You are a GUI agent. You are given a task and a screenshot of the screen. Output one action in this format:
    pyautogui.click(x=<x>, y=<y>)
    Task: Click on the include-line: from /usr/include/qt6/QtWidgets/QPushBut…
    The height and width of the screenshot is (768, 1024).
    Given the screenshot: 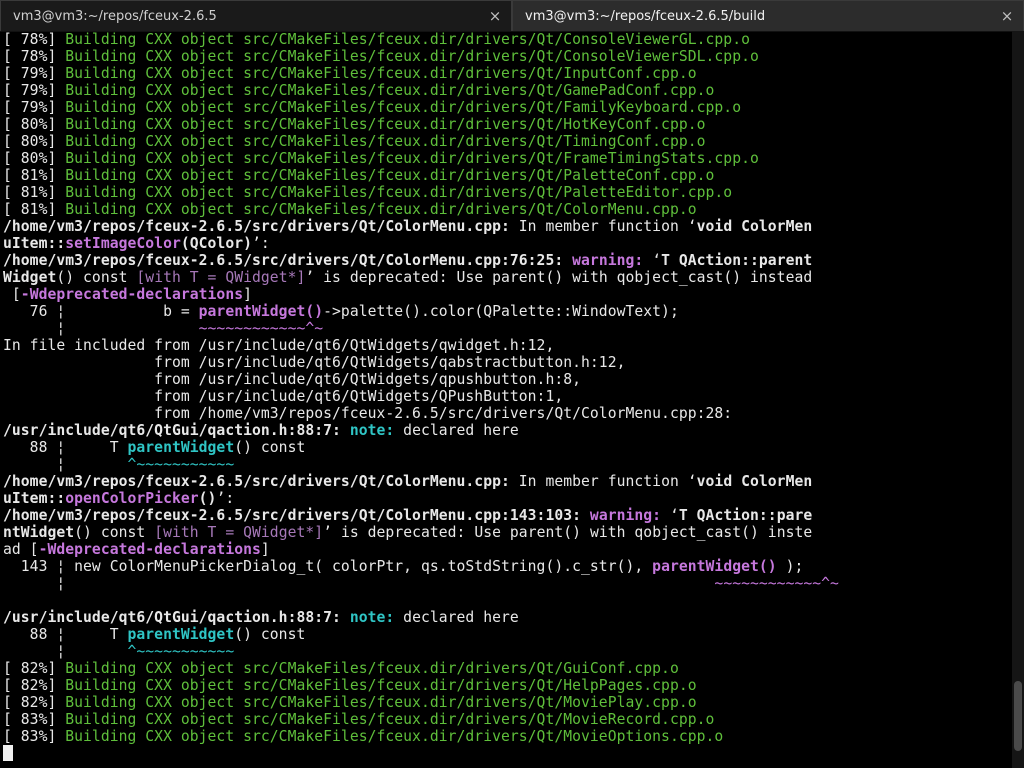 What is the action you would take?
    pyautogui.click(x=283, y=396)
    